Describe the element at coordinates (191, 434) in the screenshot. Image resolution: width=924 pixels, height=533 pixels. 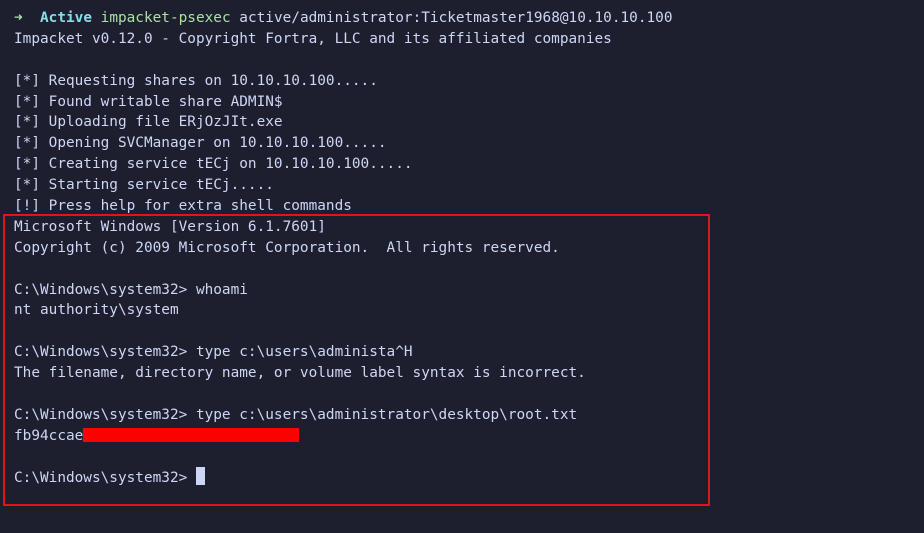
I see `redaction-bar` at that location.